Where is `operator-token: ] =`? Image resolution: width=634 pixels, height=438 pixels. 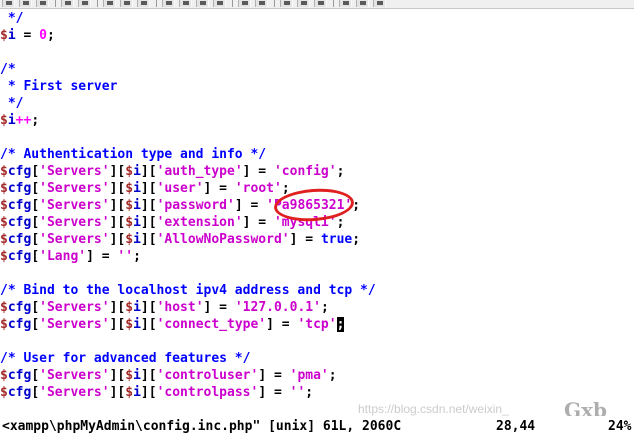 operator-token: ] = is located at coordinates (102, 256).